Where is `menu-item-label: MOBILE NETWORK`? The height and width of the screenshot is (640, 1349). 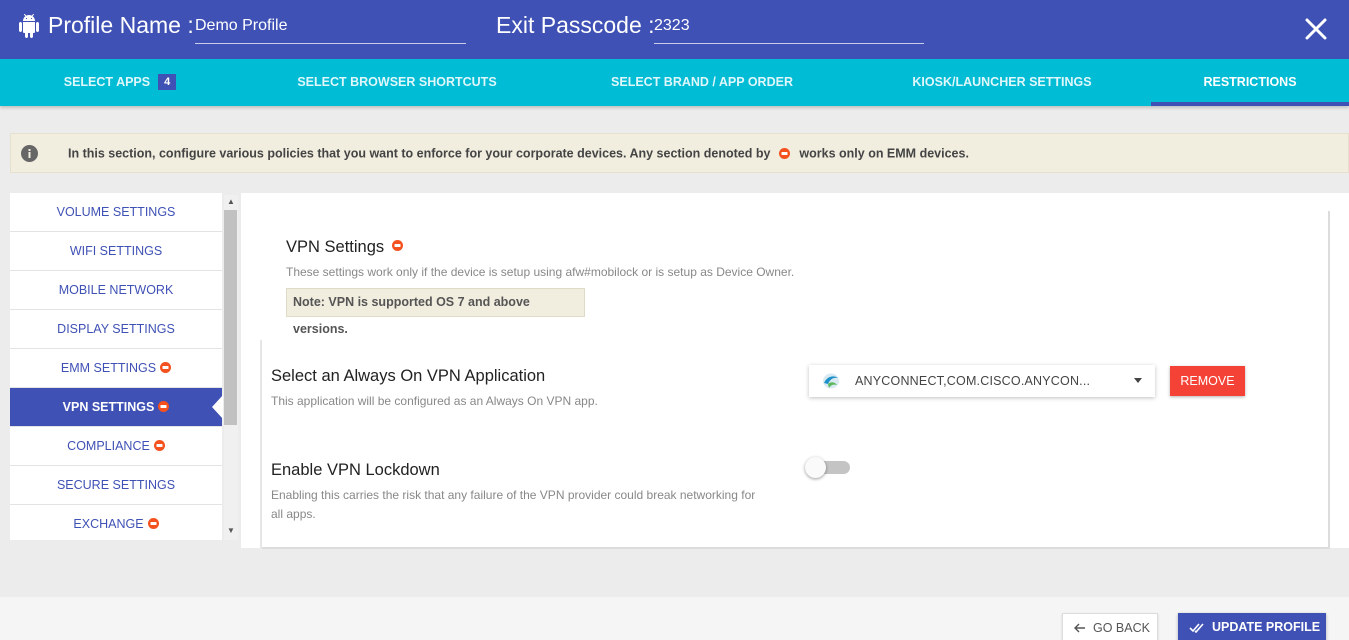 menu-item-label: MOBILE NETWORK is located at coordinates (116, 290).